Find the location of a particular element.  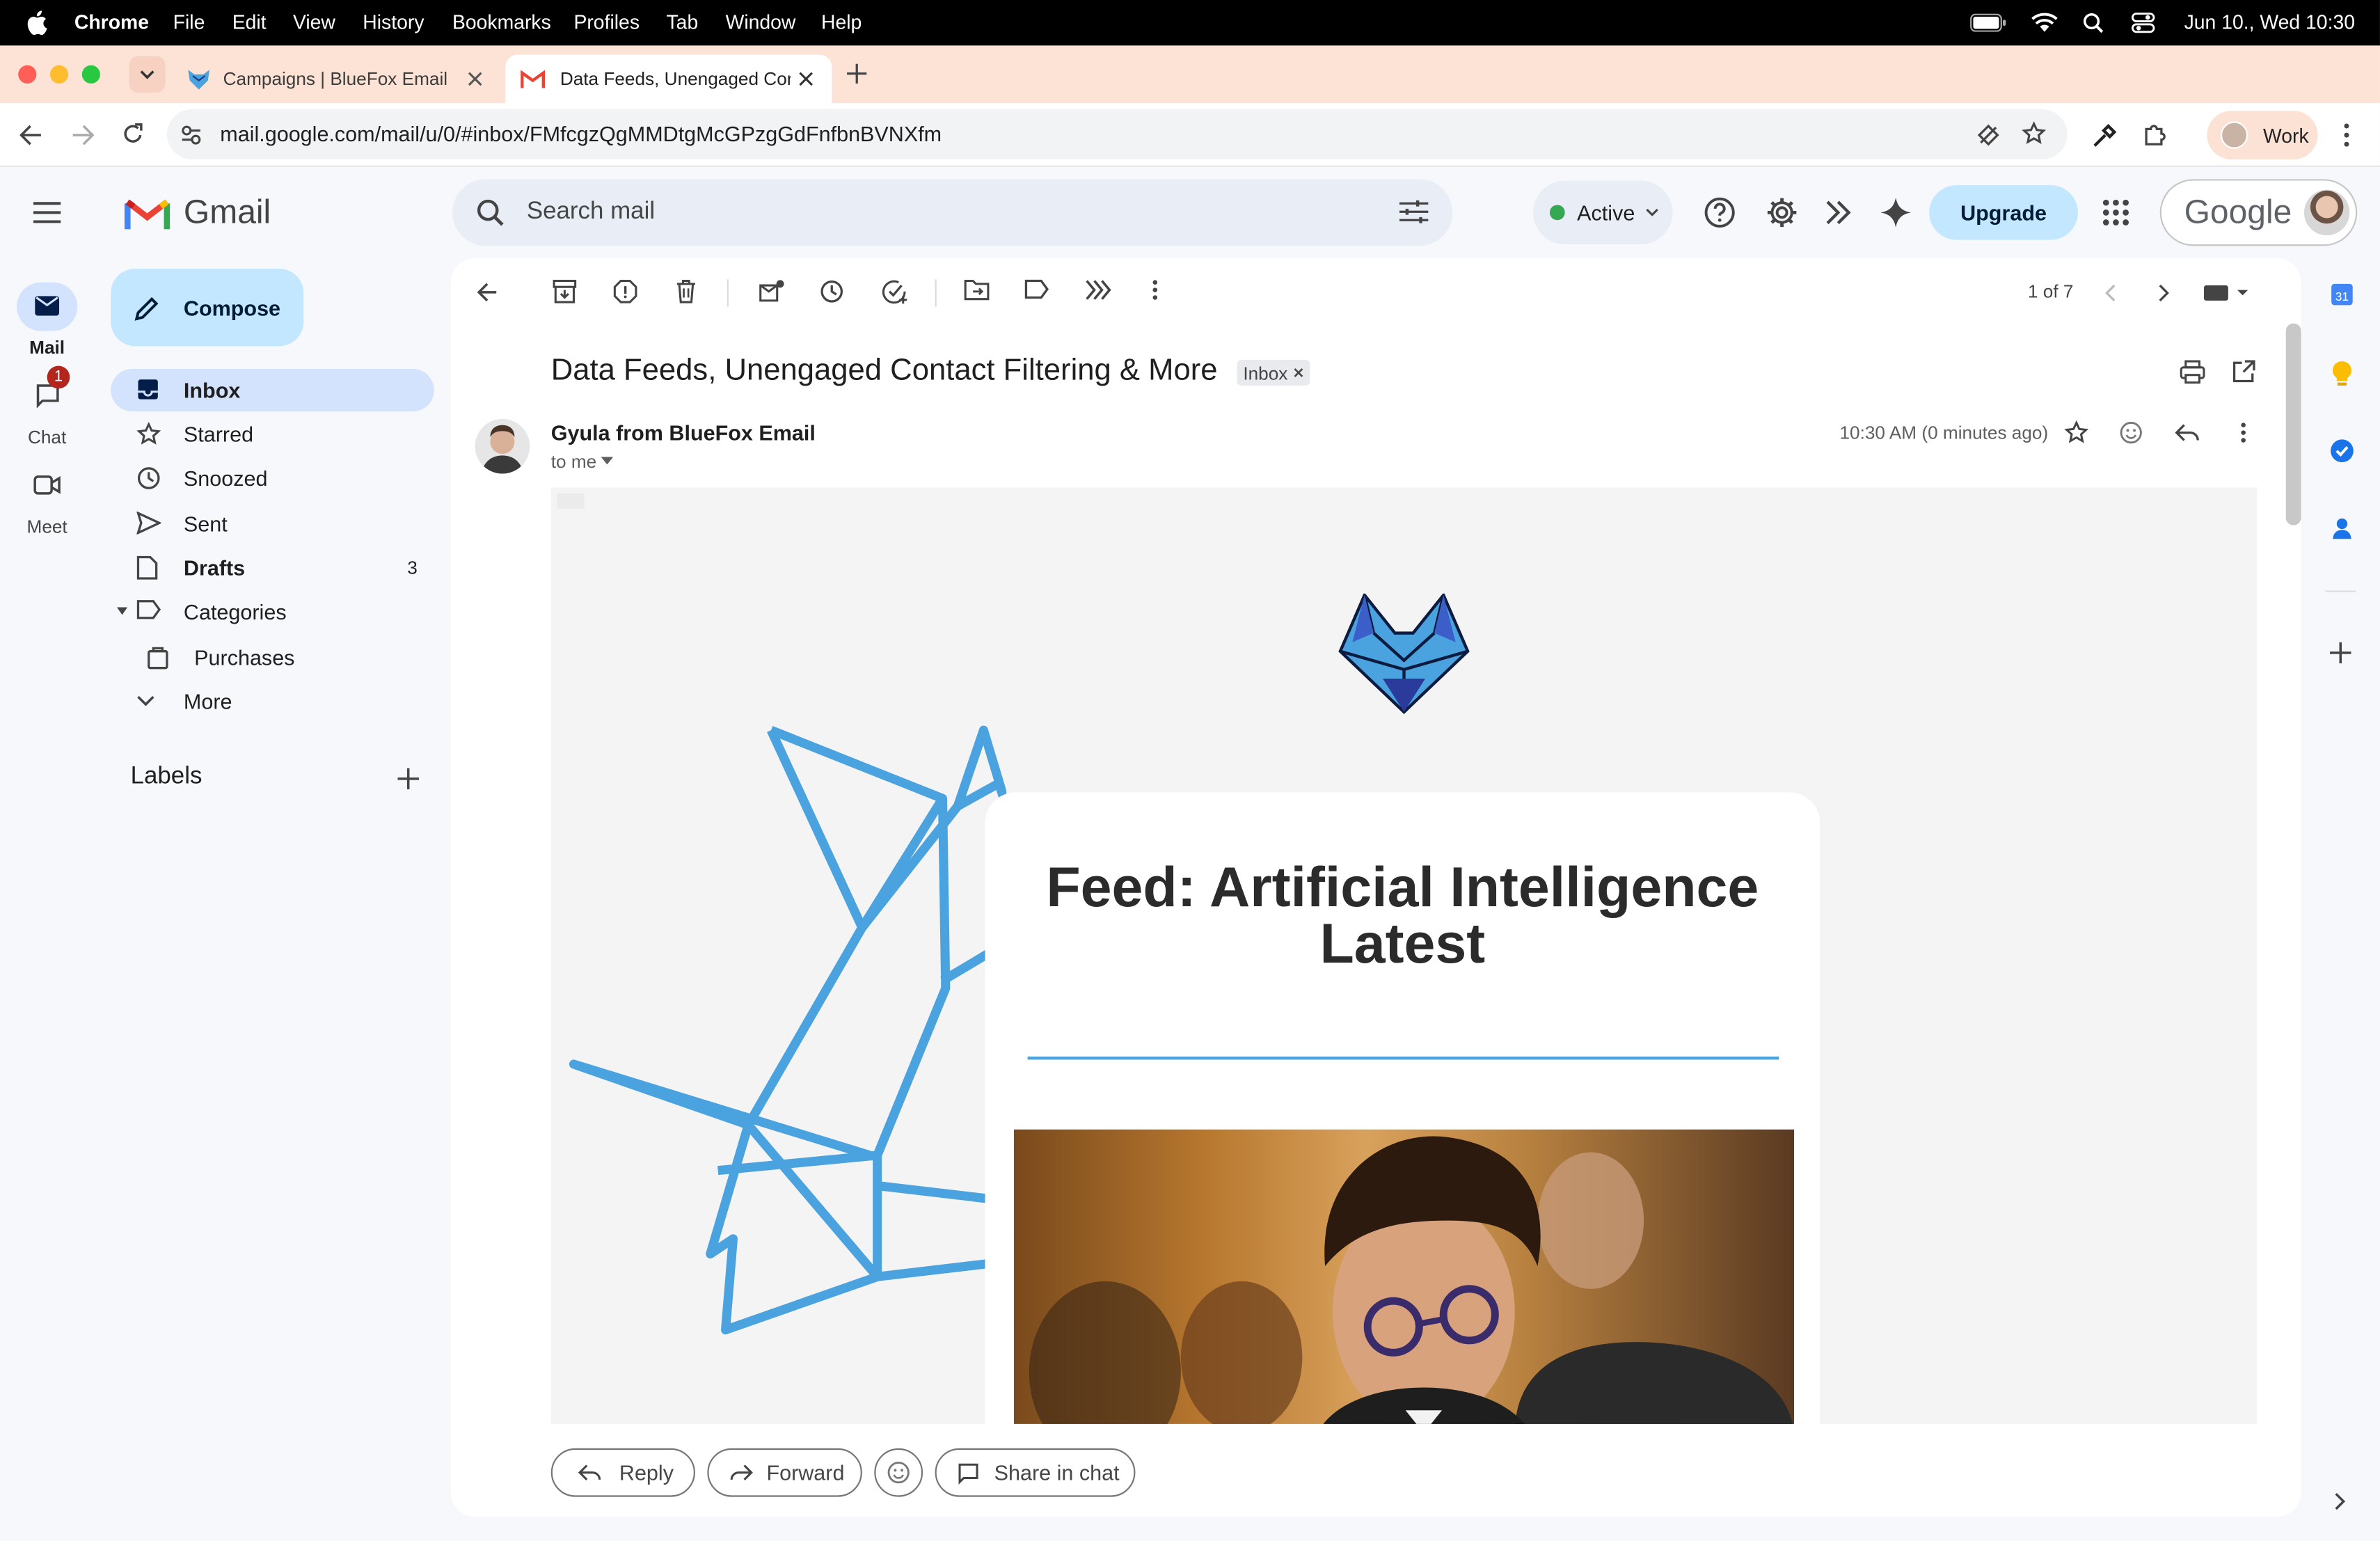

message-more-icon is located at coordinates (2243, 432).